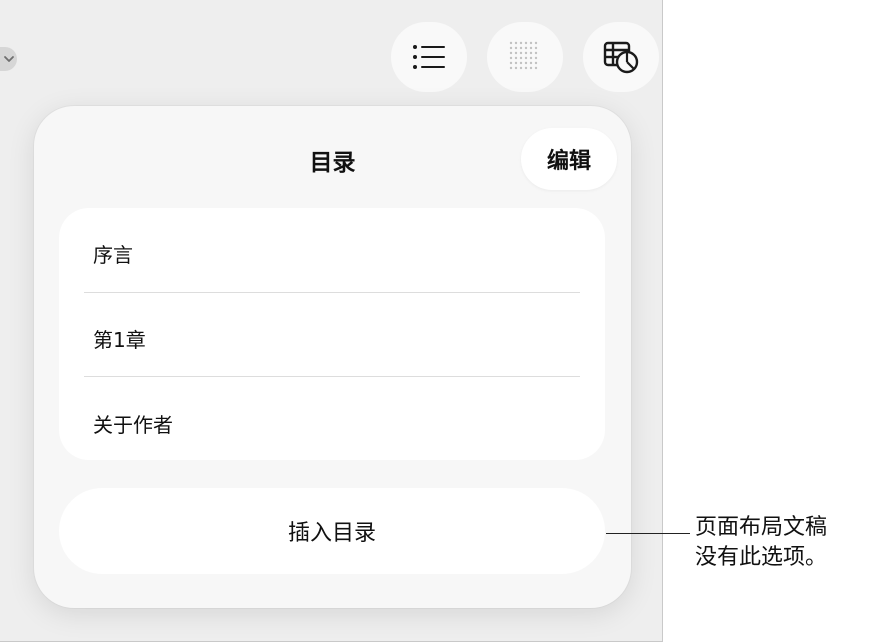 This screenshot has width=875, height=644. Describe the element at coordinates (119, 338) in the screenshot. I see `toc-item-chapter-1: 第1章` at that location.